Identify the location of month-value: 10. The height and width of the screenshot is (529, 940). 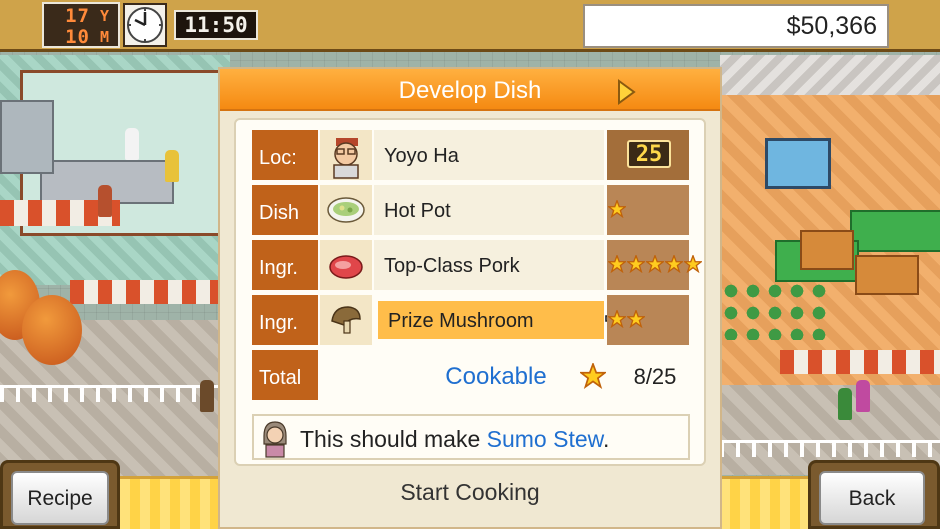
(77, 37).